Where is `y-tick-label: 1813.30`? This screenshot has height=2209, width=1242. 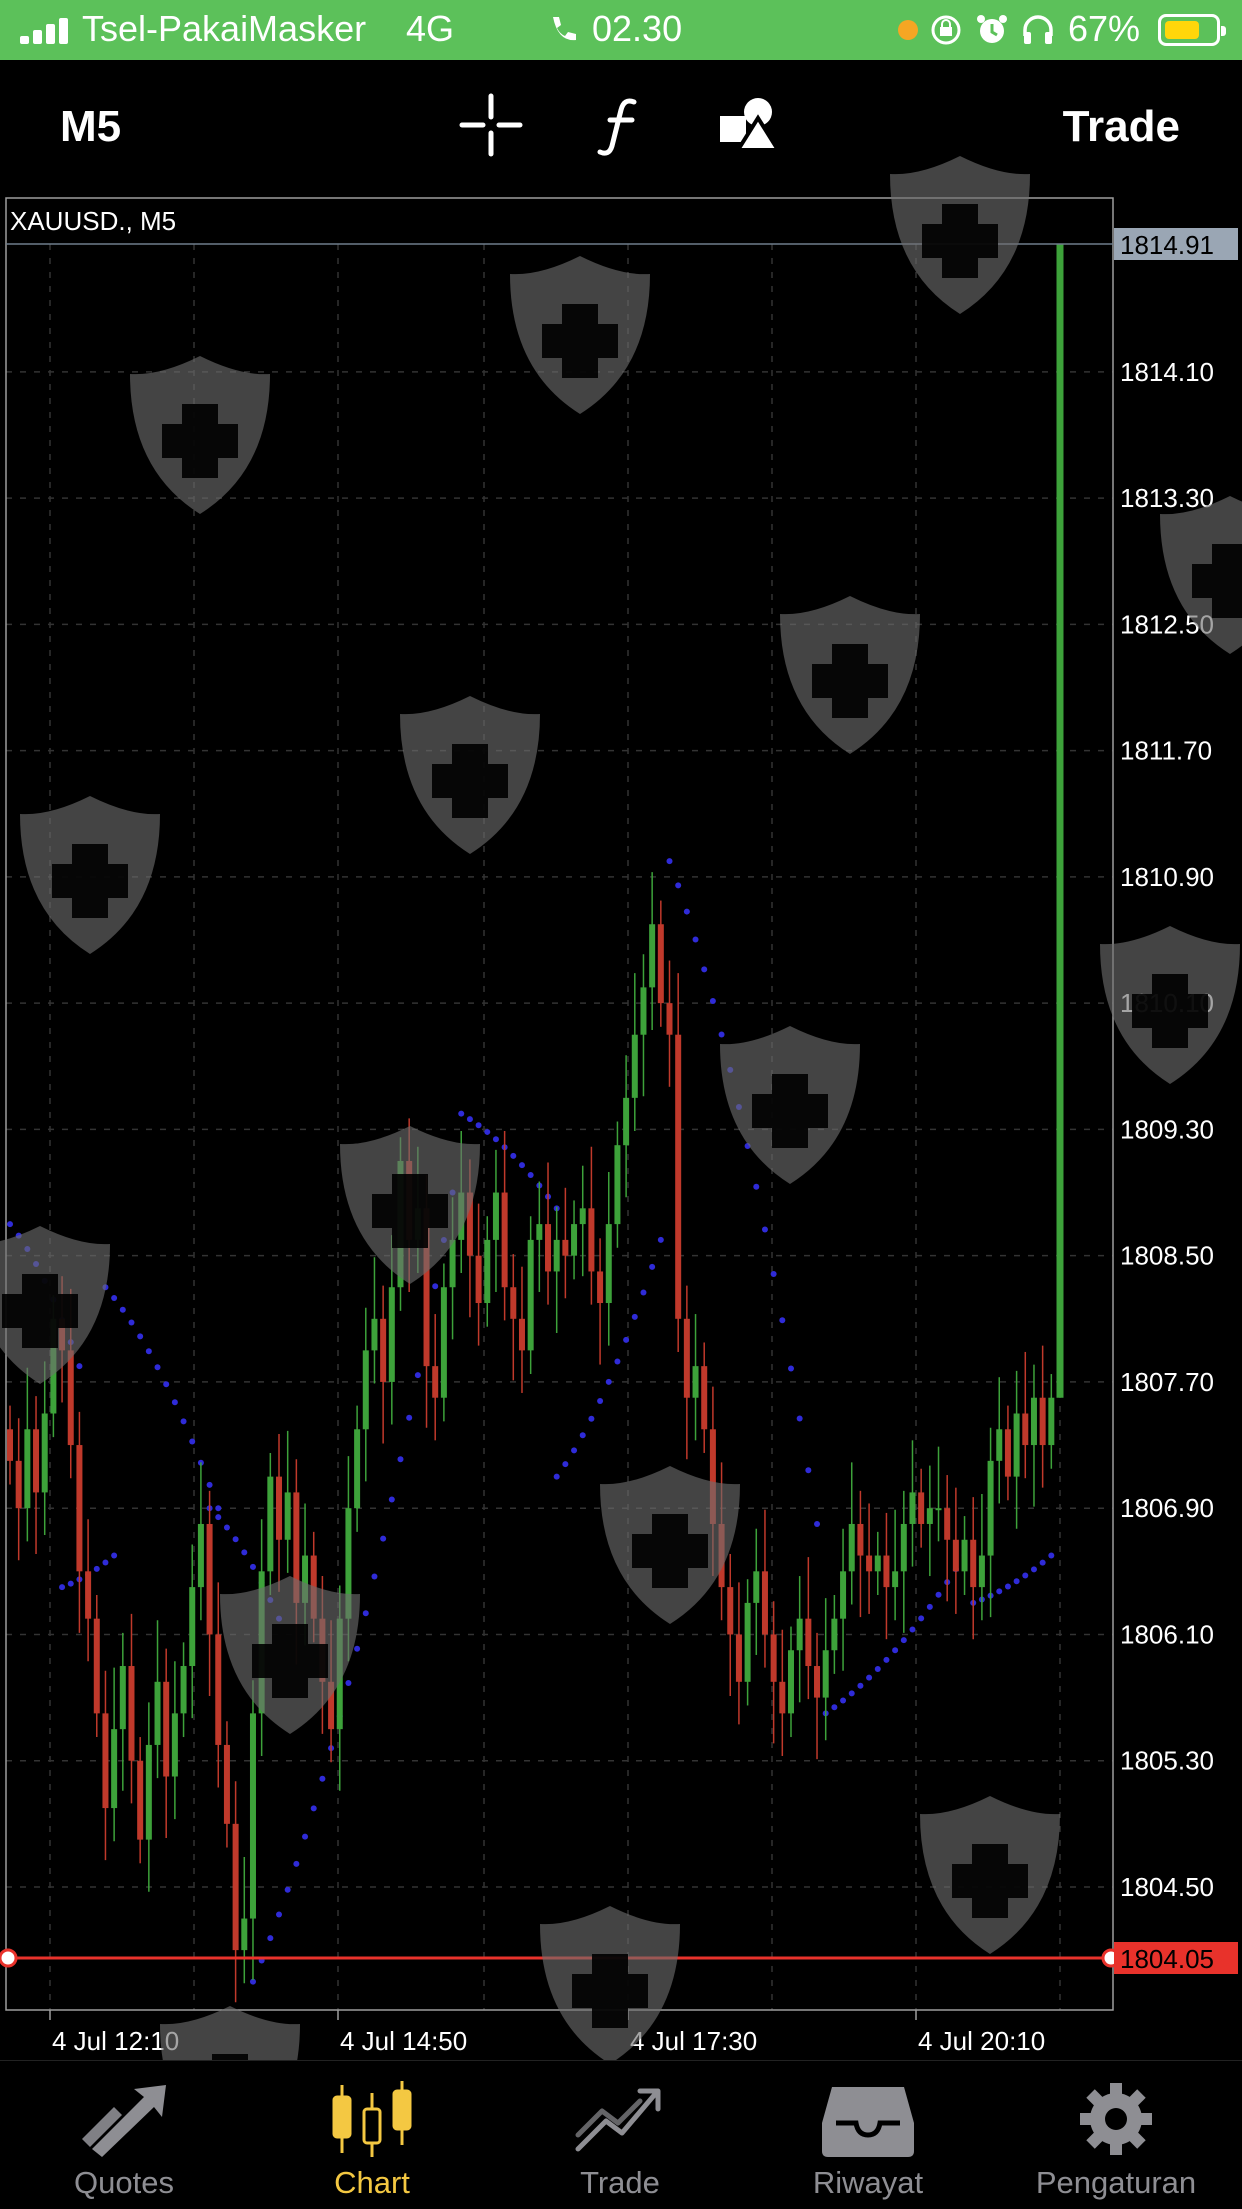
y-tick-label: 1813.30 is located at coordinates (1167, 498).